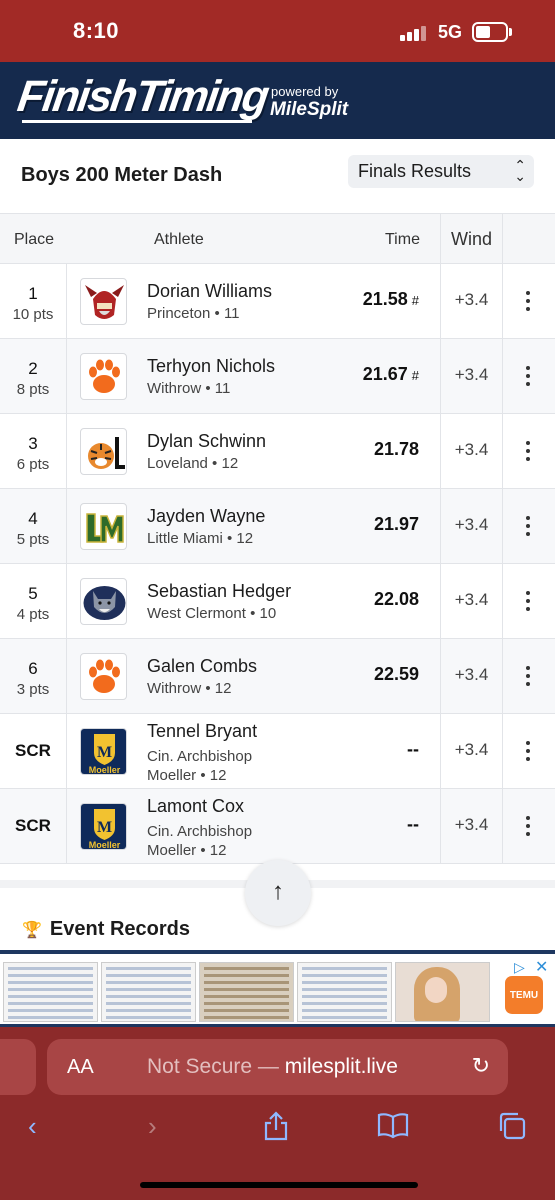 The width and height of the screenshot is (555, 1200). I want to click on athlete-name: Dylan Schwinn, so click(206, 441).